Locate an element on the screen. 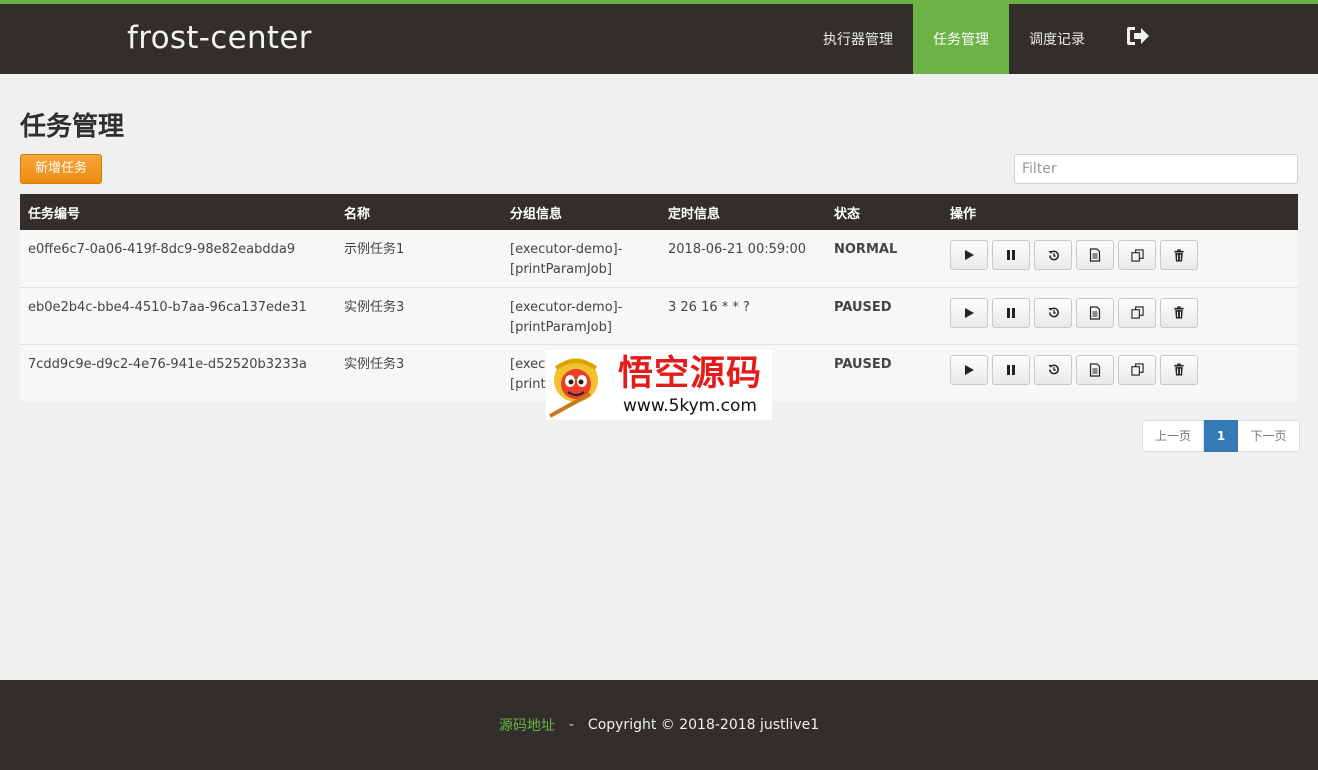 This screenshot has width=1318, height=770. nav-executor-management: 执行器管理 is located at coordinates (858, 39).